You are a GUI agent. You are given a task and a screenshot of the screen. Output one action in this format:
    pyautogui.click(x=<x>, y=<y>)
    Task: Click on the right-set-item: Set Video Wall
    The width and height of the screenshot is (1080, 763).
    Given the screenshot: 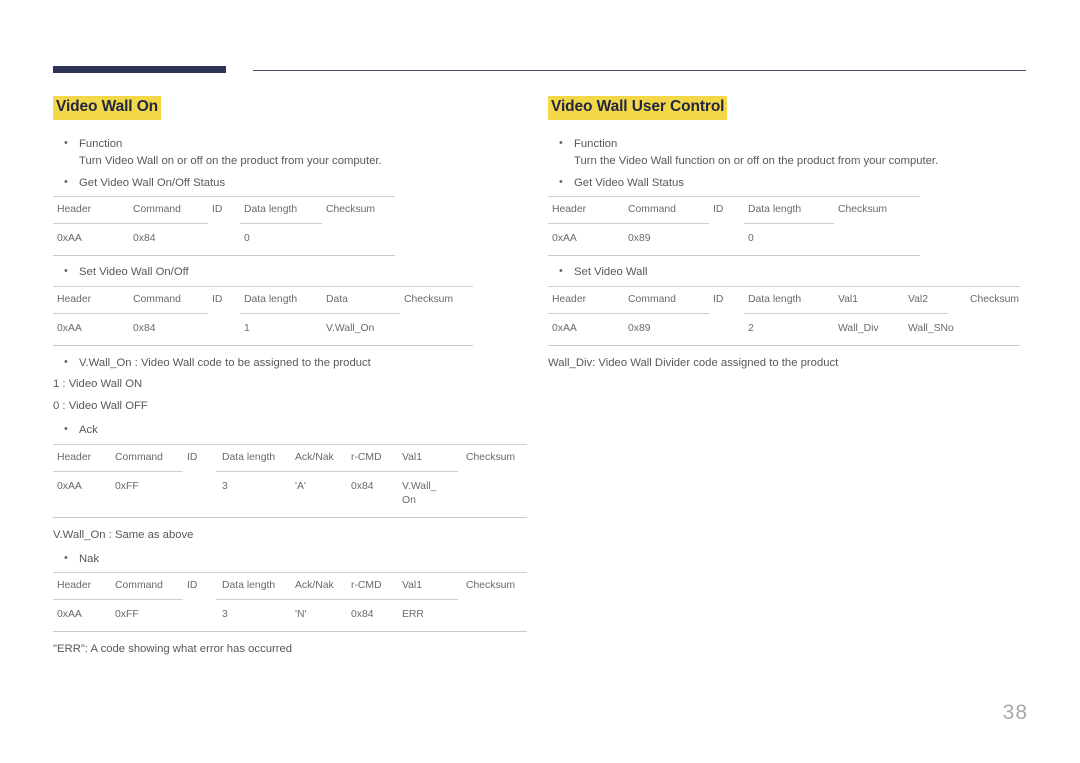 What is the action you would take?
    pyautogui.click(x=787, y=272)
    